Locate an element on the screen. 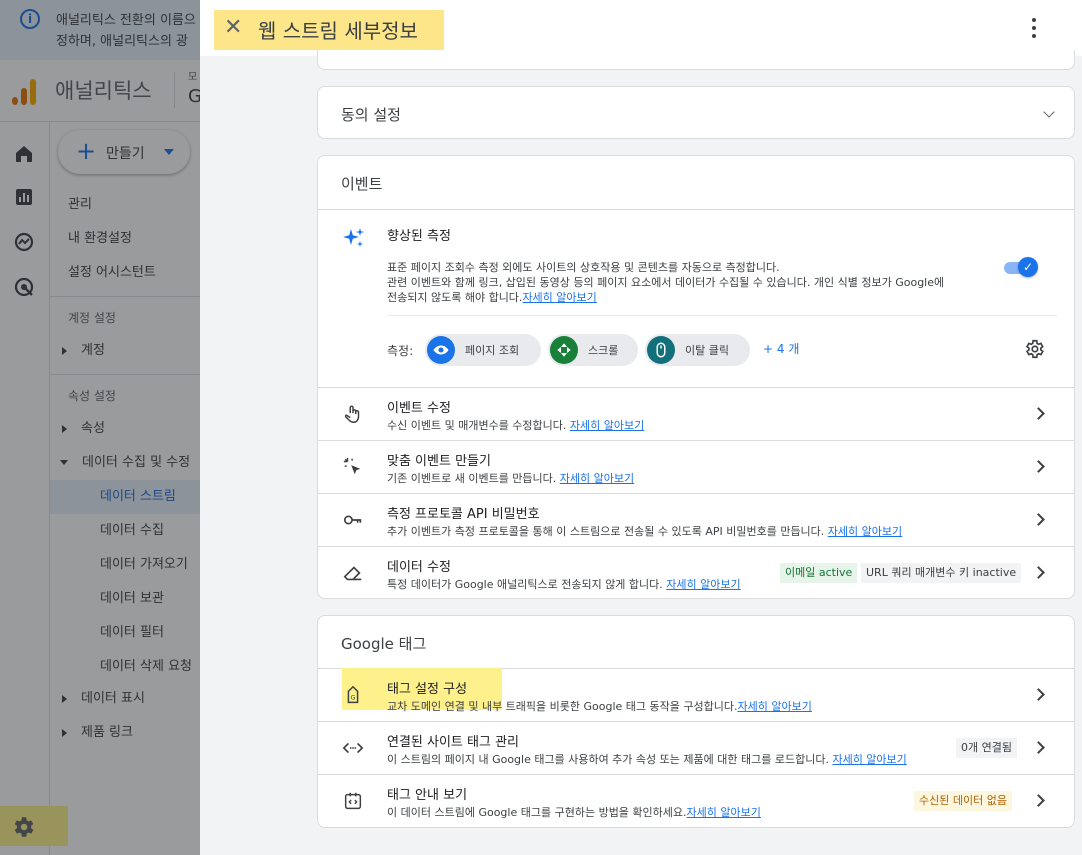 This screenshot has height=855, width=1082. chip-scroll: 스크롤 is located at coordinates (593, 350).